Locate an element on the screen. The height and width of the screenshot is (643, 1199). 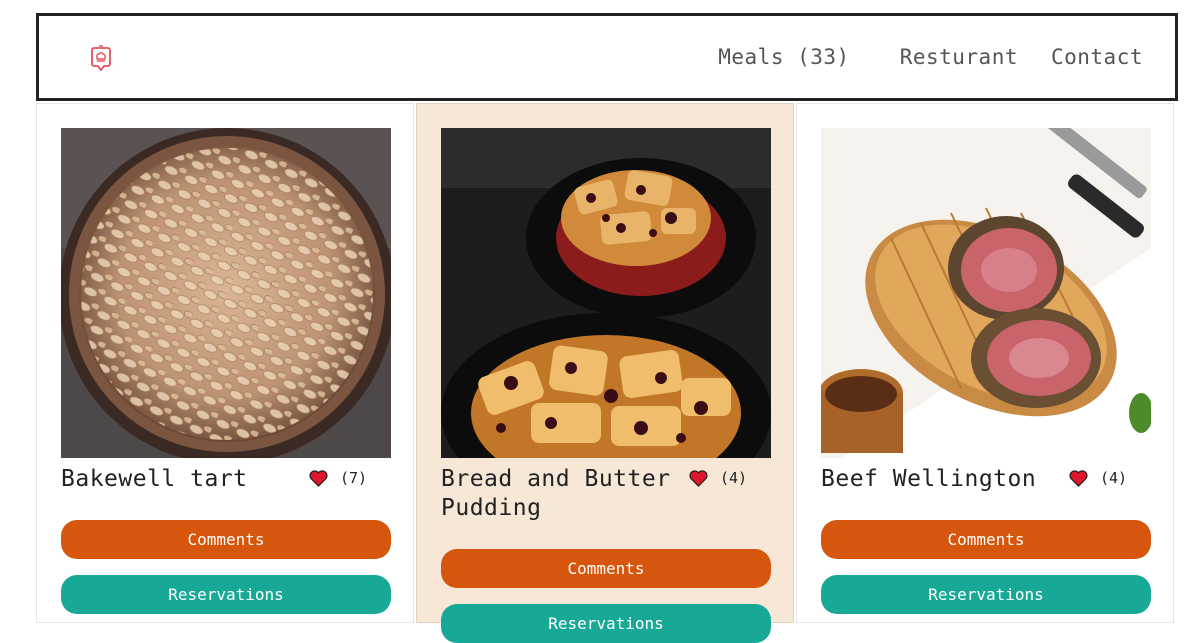
nav-contact-link: Contact is located at coordinates (1097, 57).